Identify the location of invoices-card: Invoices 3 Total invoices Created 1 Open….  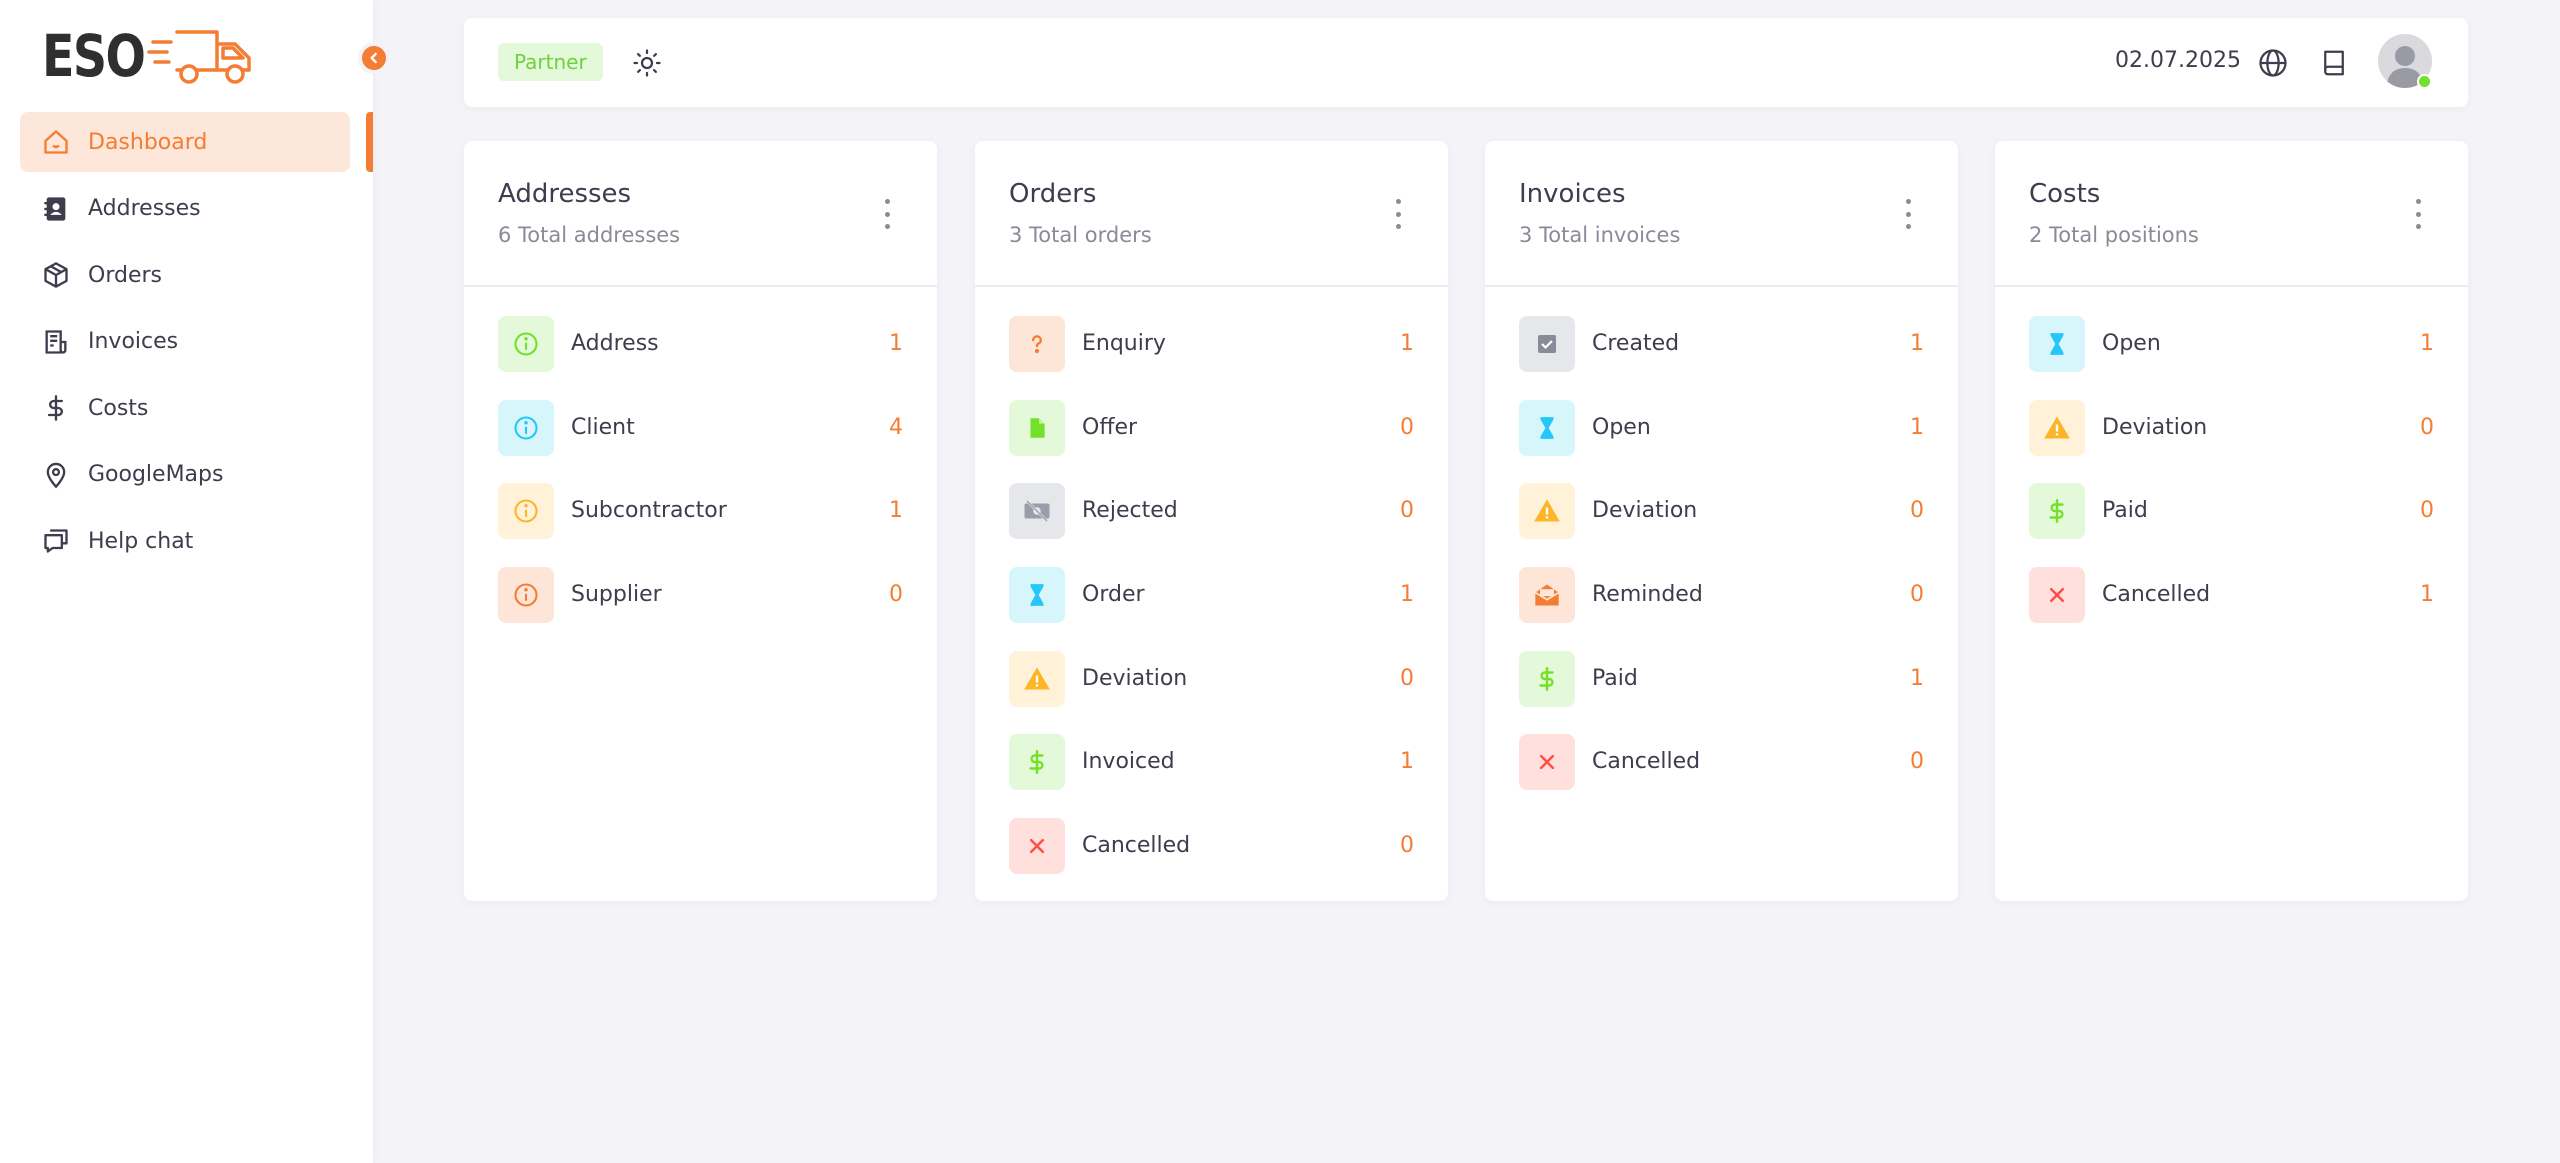
(1721, 521).